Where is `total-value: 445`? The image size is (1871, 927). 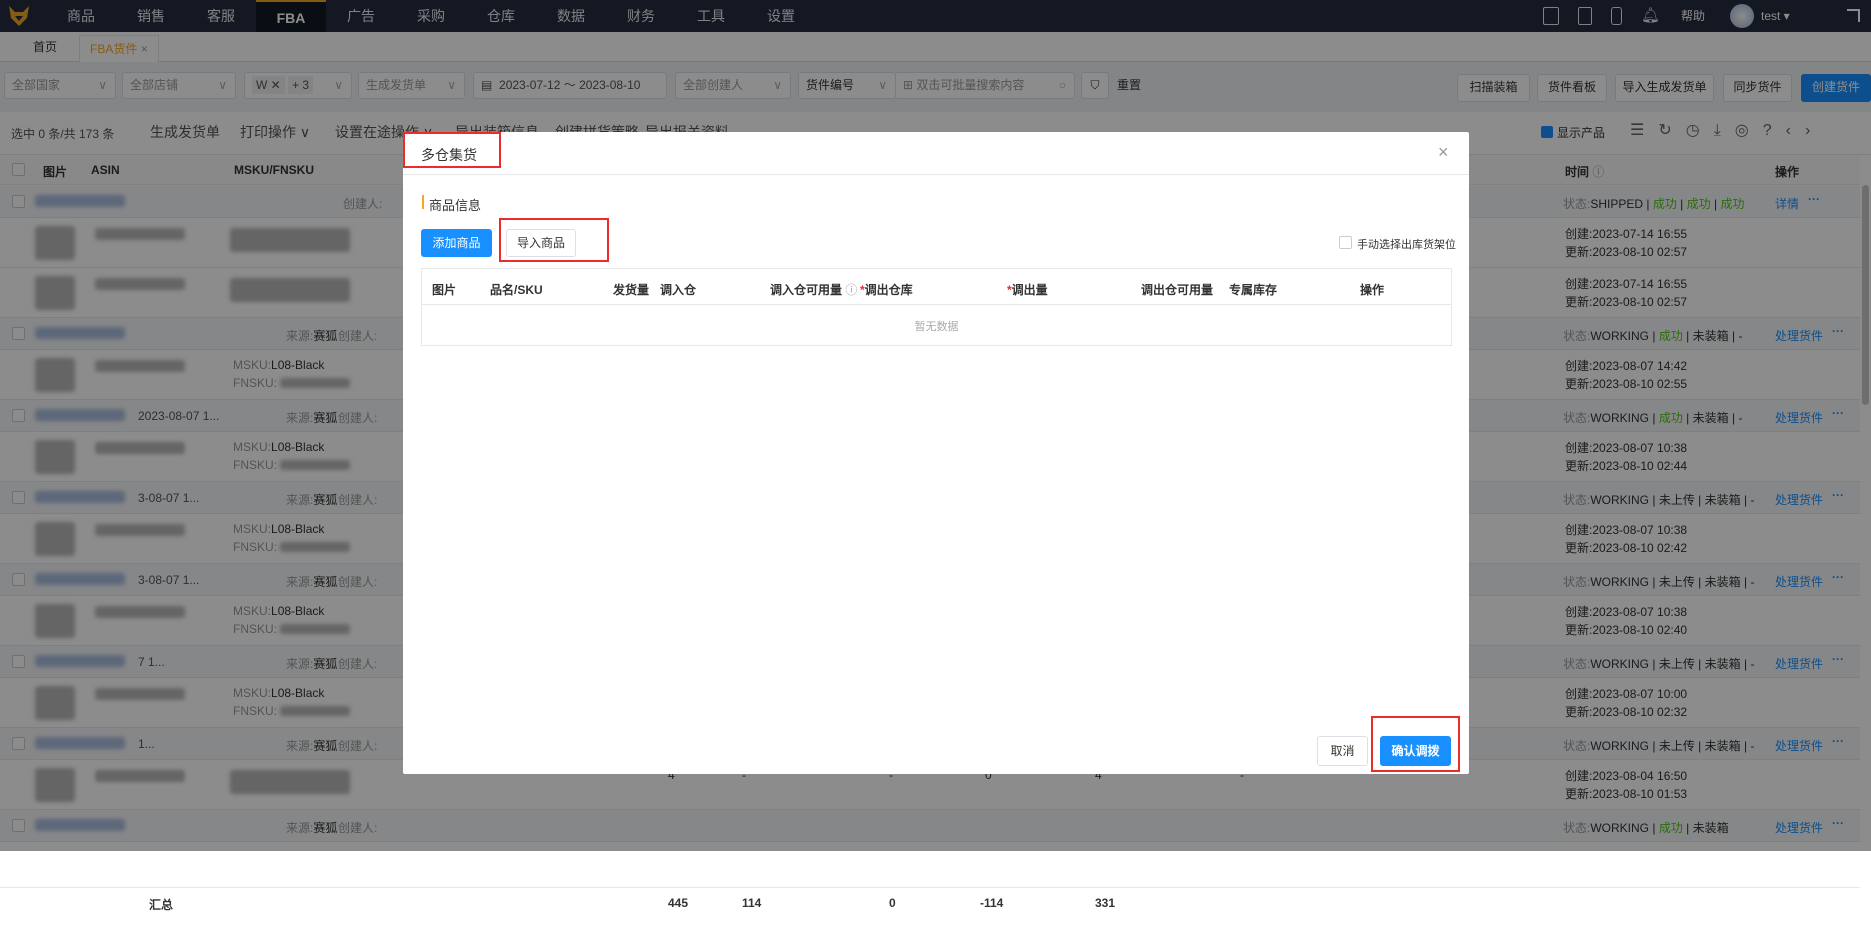
total-value: 445 is located at coordinates (678, 903).